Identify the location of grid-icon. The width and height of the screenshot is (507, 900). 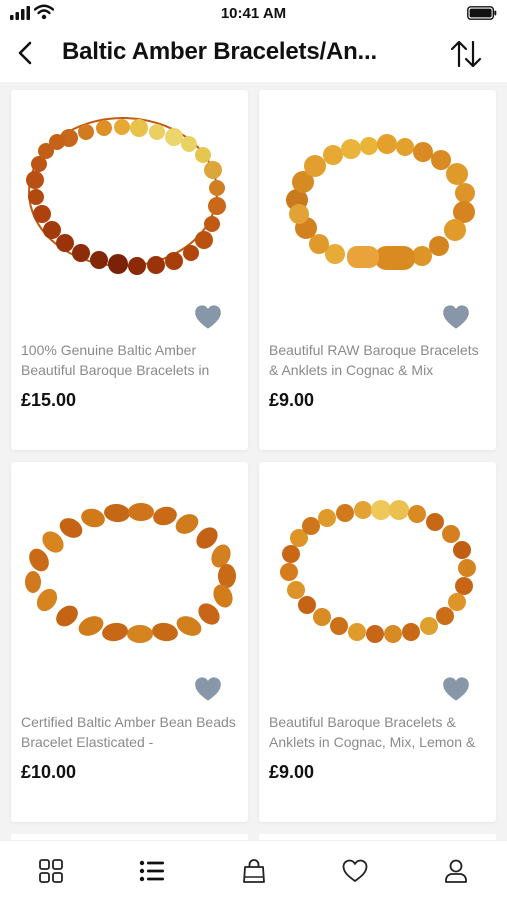
(50, 870).